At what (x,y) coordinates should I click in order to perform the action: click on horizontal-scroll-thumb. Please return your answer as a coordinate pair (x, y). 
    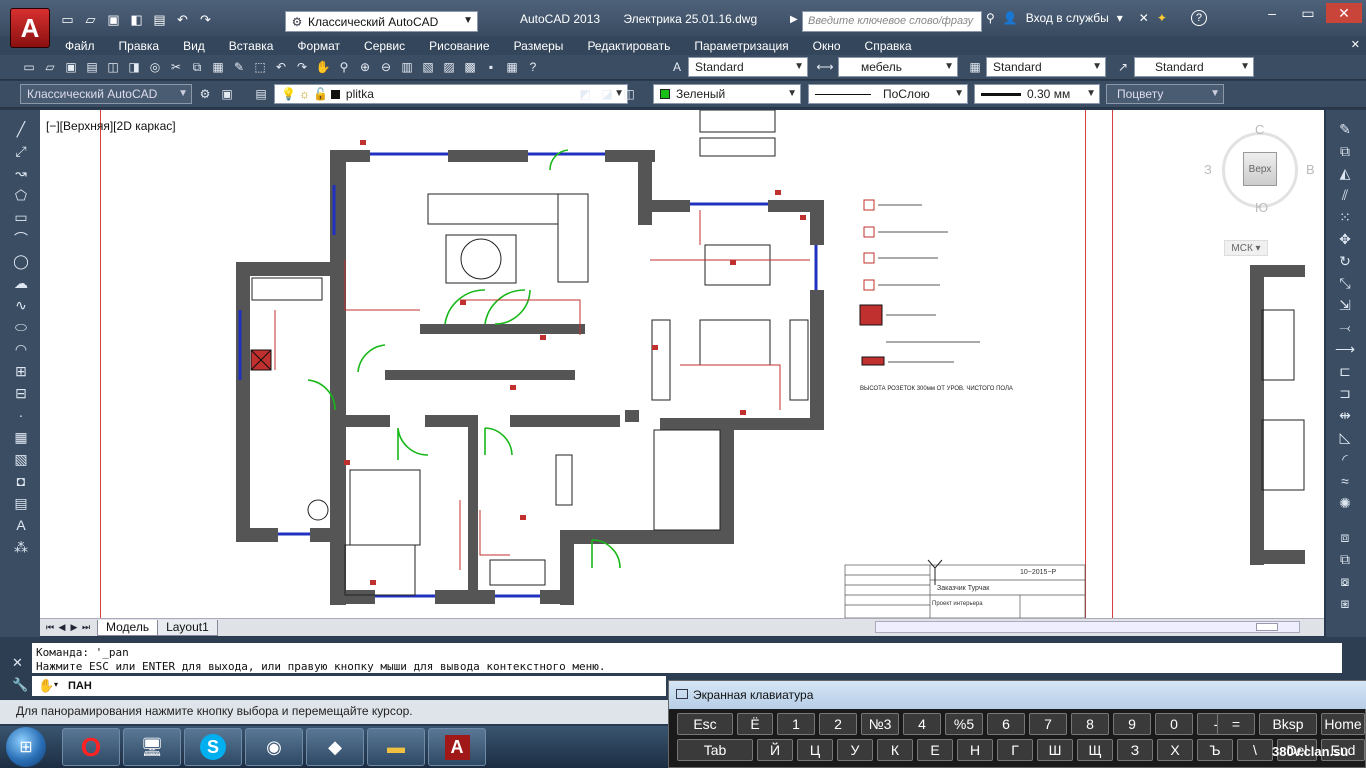
    Looking at the image, I should click on (1267, 627).